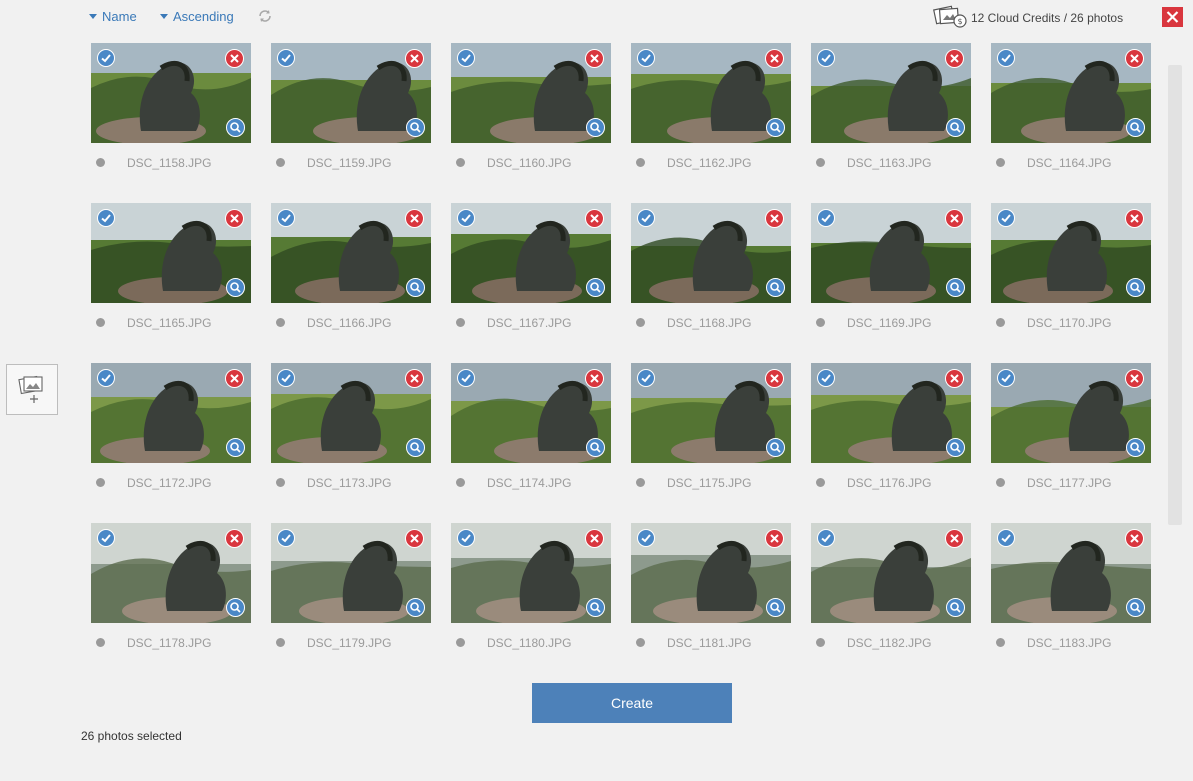  I want to click on photo-card: DSC_1163.JPG, so click(891, 106).